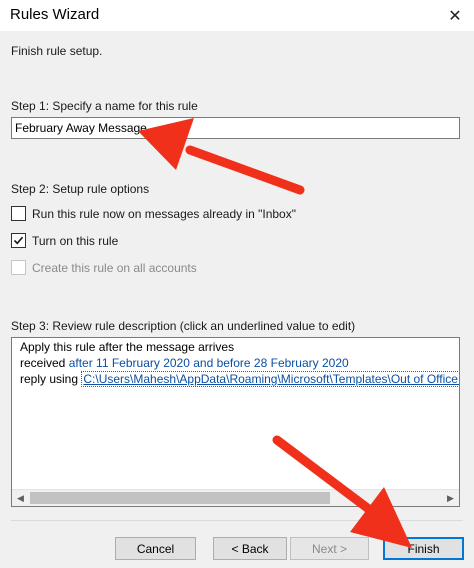  What do you see at coordinates (423, 548) in the screenshot?
I see `finish-button: Finish` at bounding box center [423, 548].